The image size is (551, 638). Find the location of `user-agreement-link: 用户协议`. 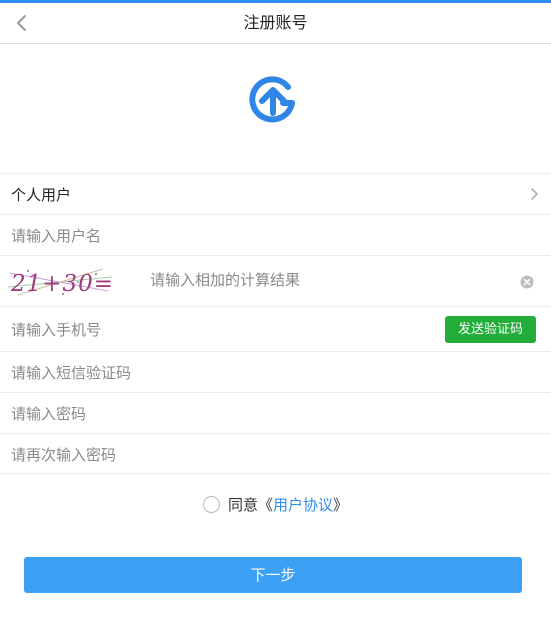

user-agreement-link: 用户协议 is located at coordinates (303, 505).